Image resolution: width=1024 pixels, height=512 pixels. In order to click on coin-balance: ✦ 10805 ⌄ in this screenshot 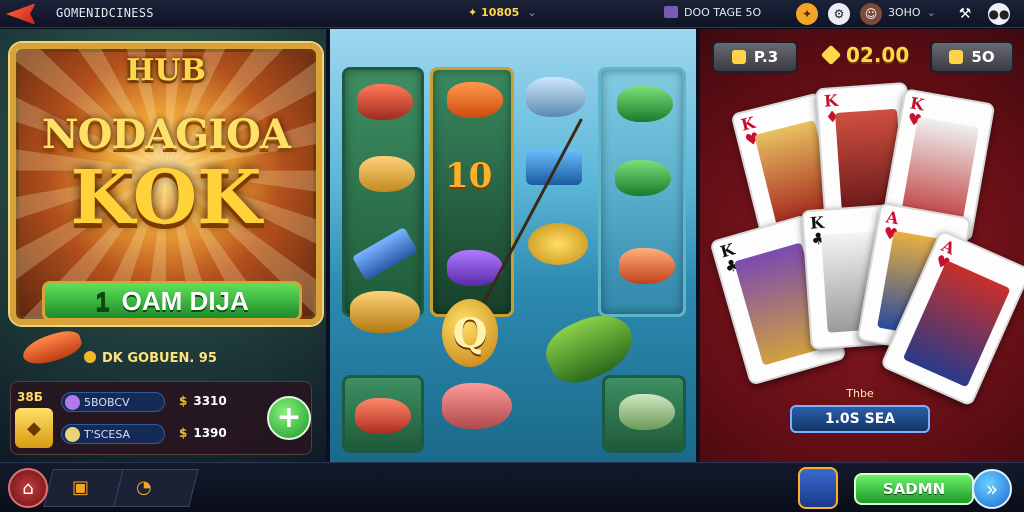, I will do `click(502, 12)`.